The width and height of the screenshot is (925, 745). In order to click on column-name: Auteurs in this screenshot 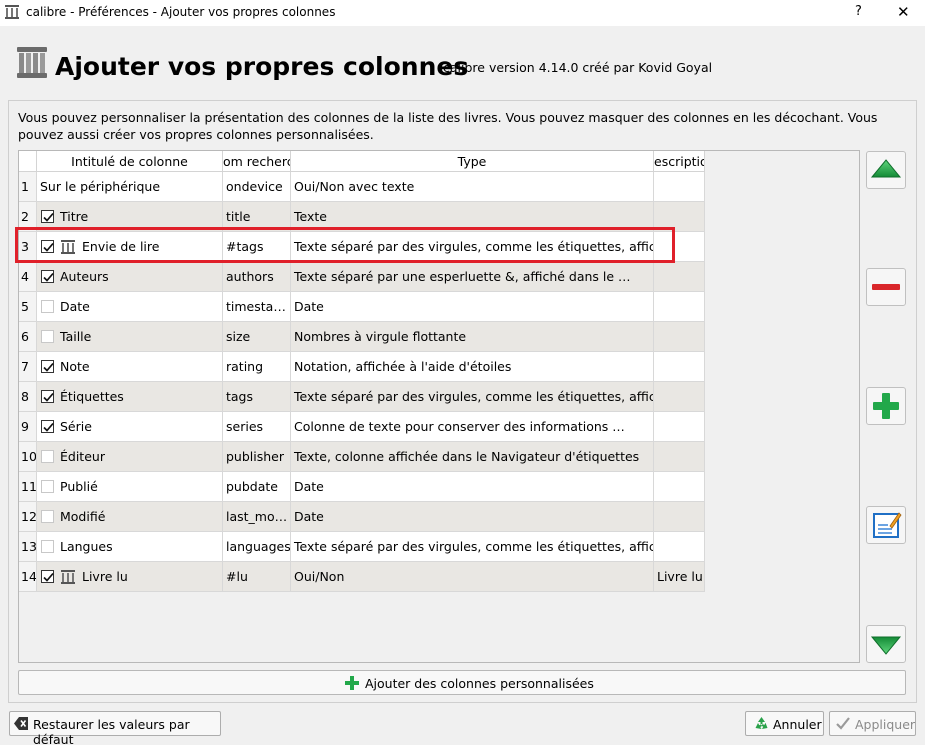, I will do `click(84, 276)`.